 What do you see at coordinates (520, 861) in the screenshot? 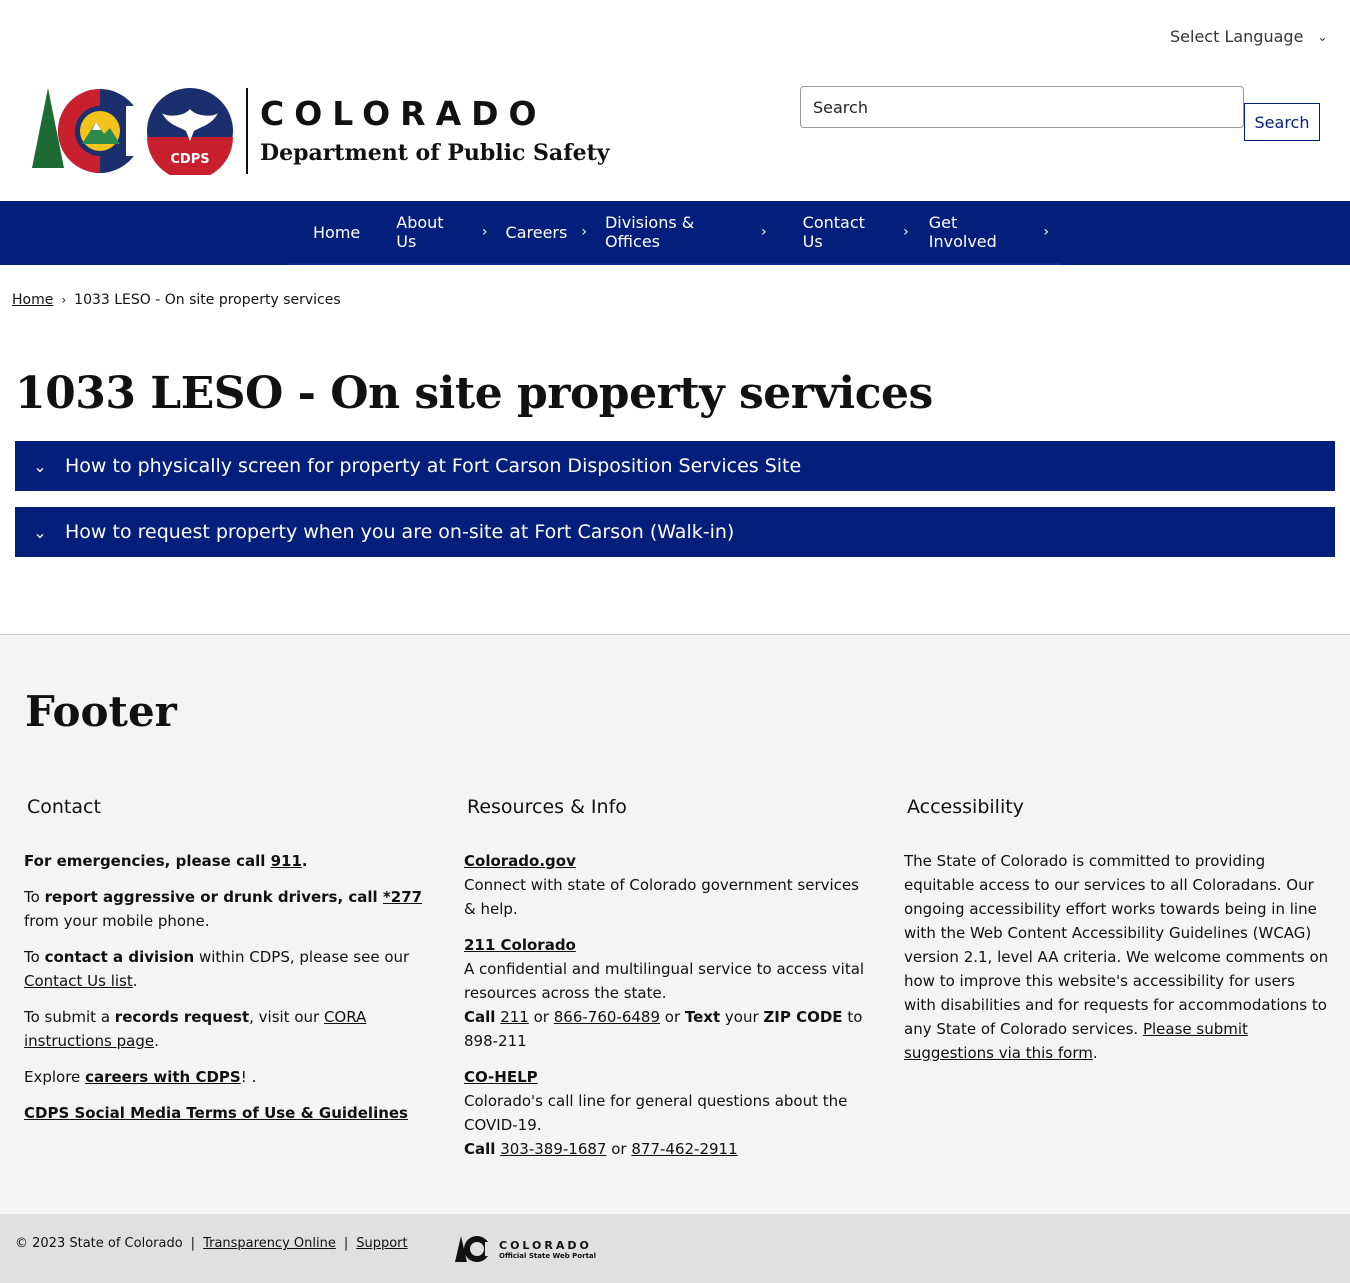
I see `colorado-gov-link: Colorado.gov` at bounding box center [520, 861].